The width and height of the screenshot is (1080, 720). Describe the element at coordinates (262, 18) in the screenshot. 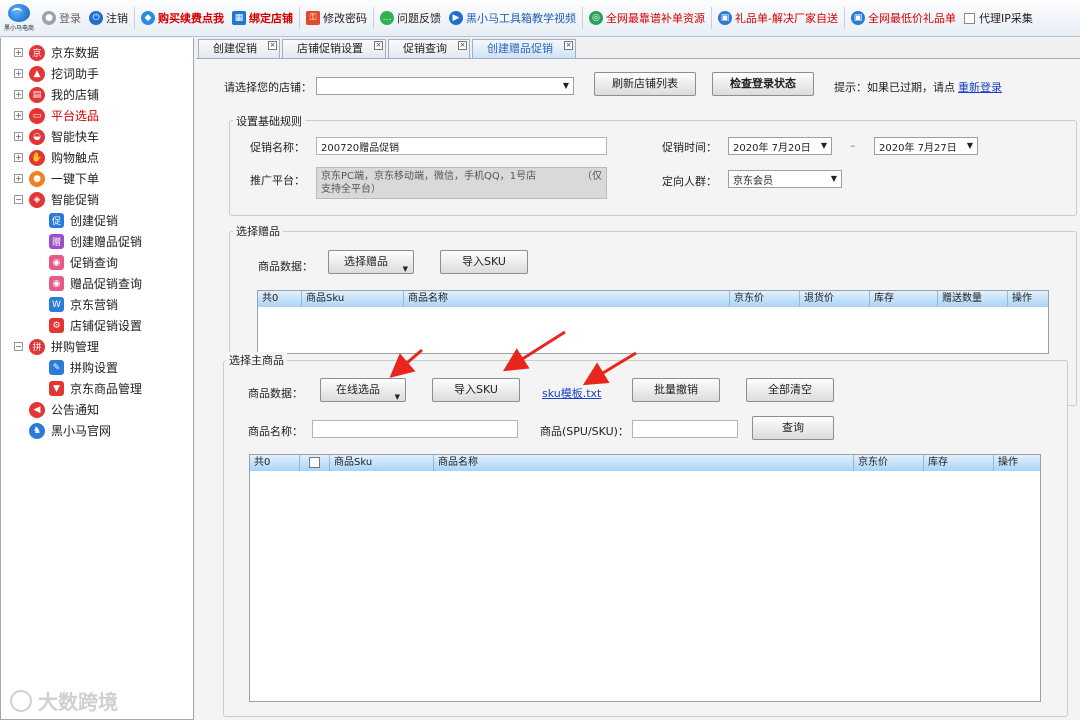

I see `bind-shop-button: ▦ 绑定店铺` at that location.